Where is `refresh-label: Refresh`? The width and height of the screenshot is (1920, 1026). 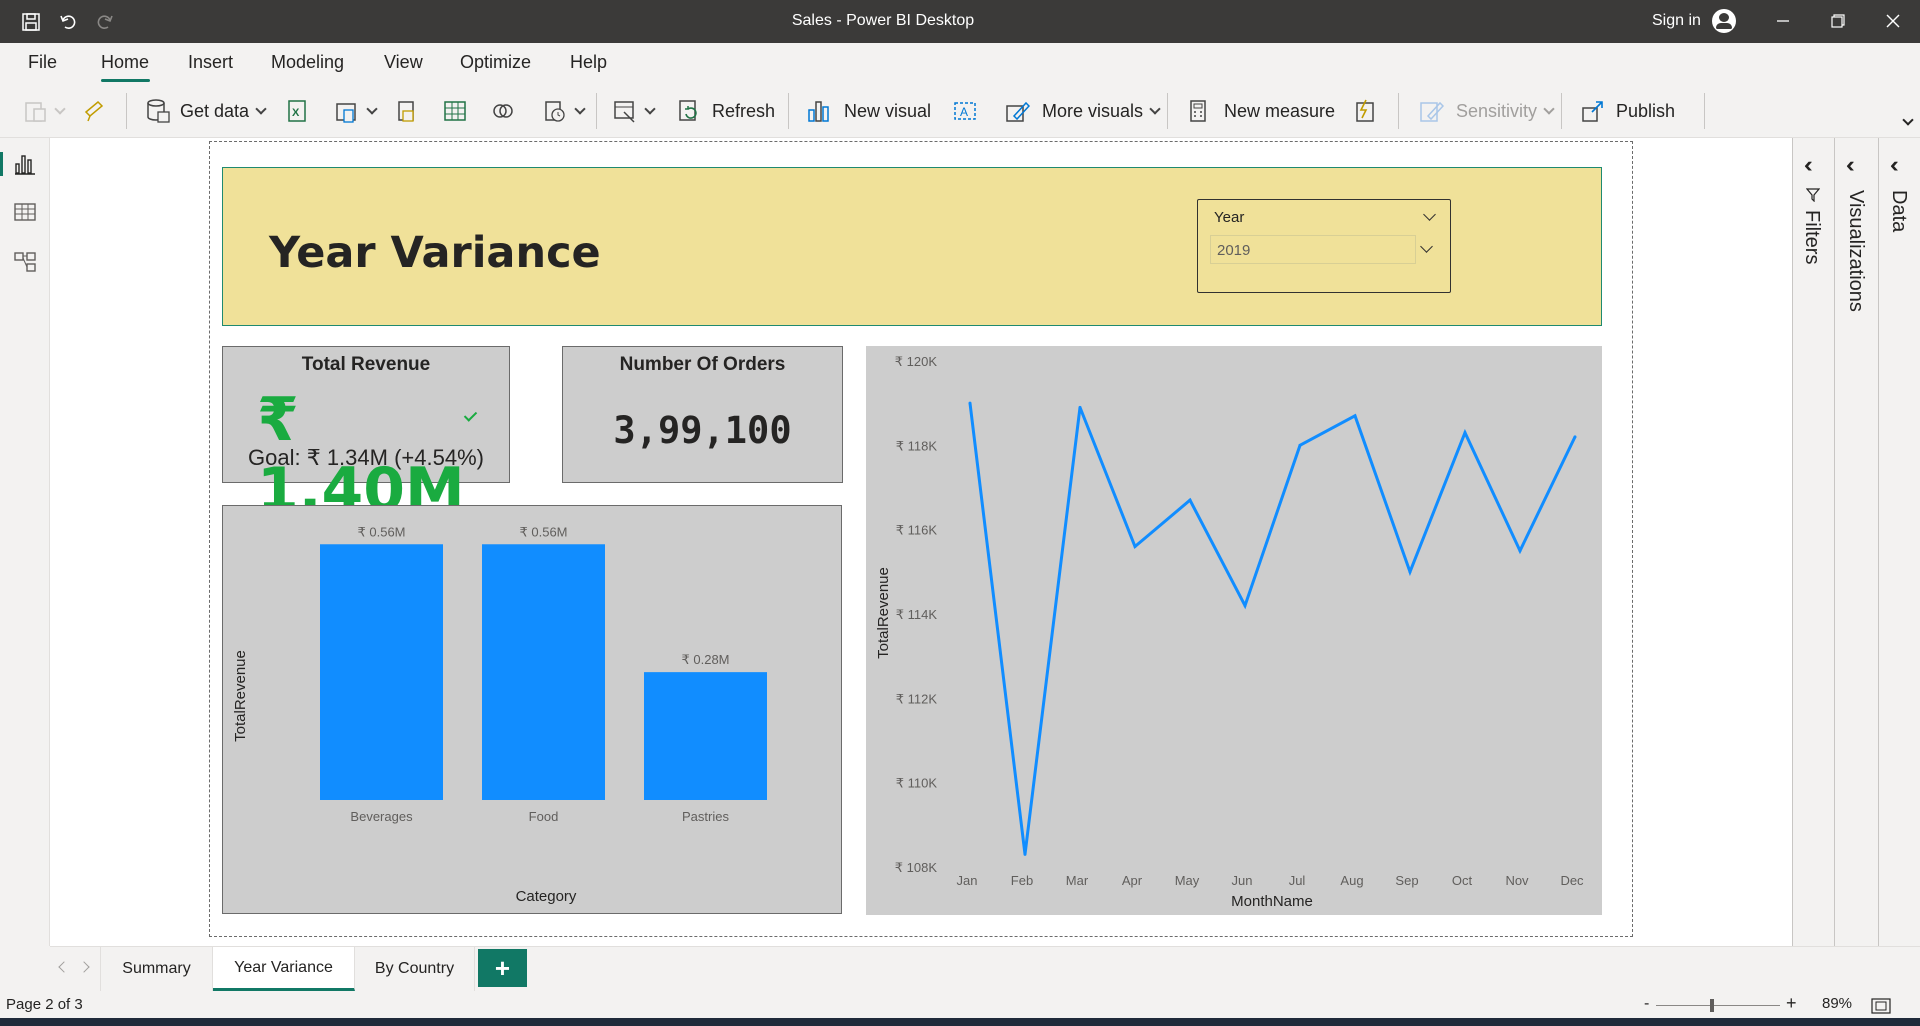 refresh-label: Refresh is located at coordinates (744, 110).